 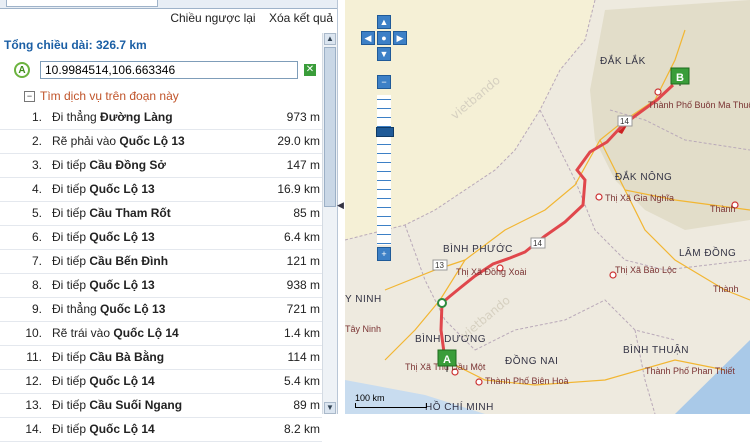 I want to click on direction-step: 1. Đi thẳng Đường Làng 973 m, so click(x=161, y=118).